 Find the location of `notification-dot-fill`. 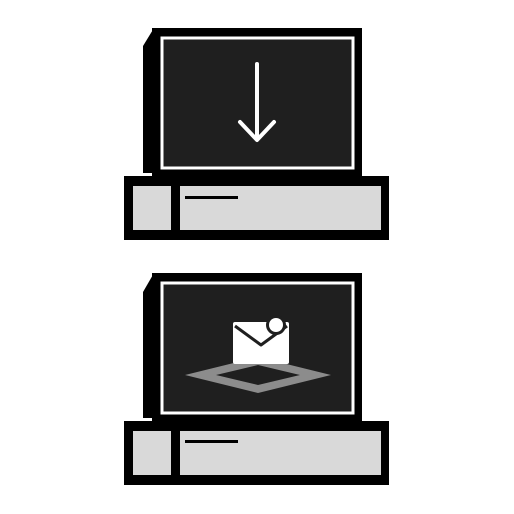

notification-dot-fill is located at coordinates (276, 325).